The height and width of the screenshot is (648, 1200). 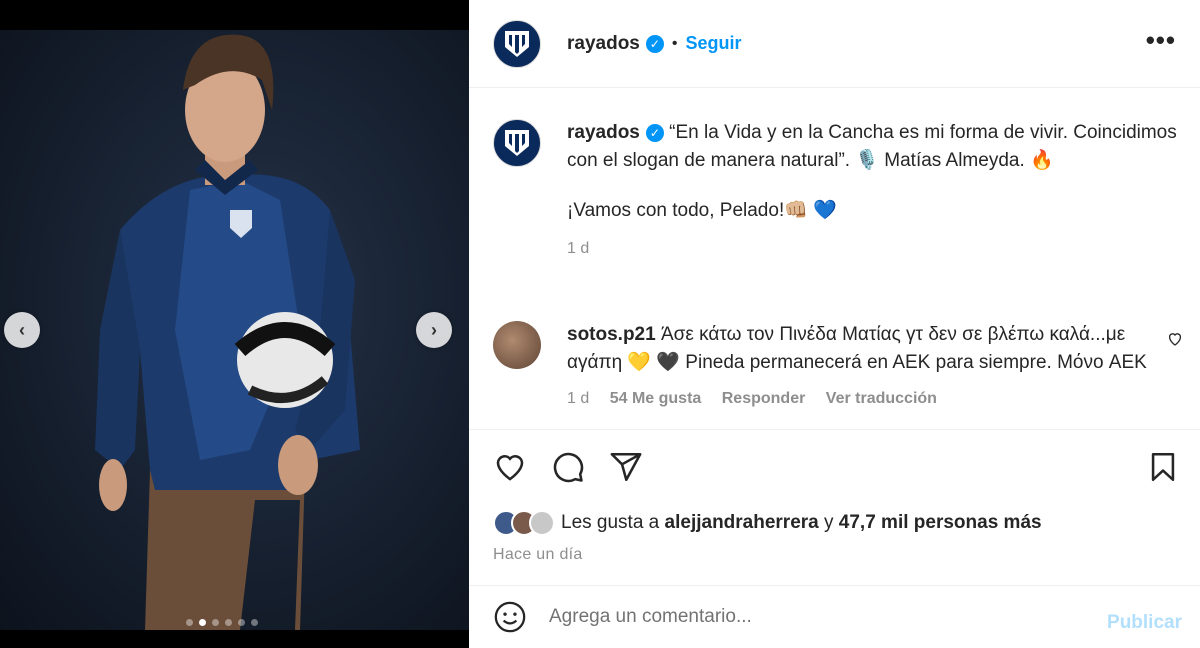 I want to click on likes-prefix: Les gusta a, so click(x=610, y=522).